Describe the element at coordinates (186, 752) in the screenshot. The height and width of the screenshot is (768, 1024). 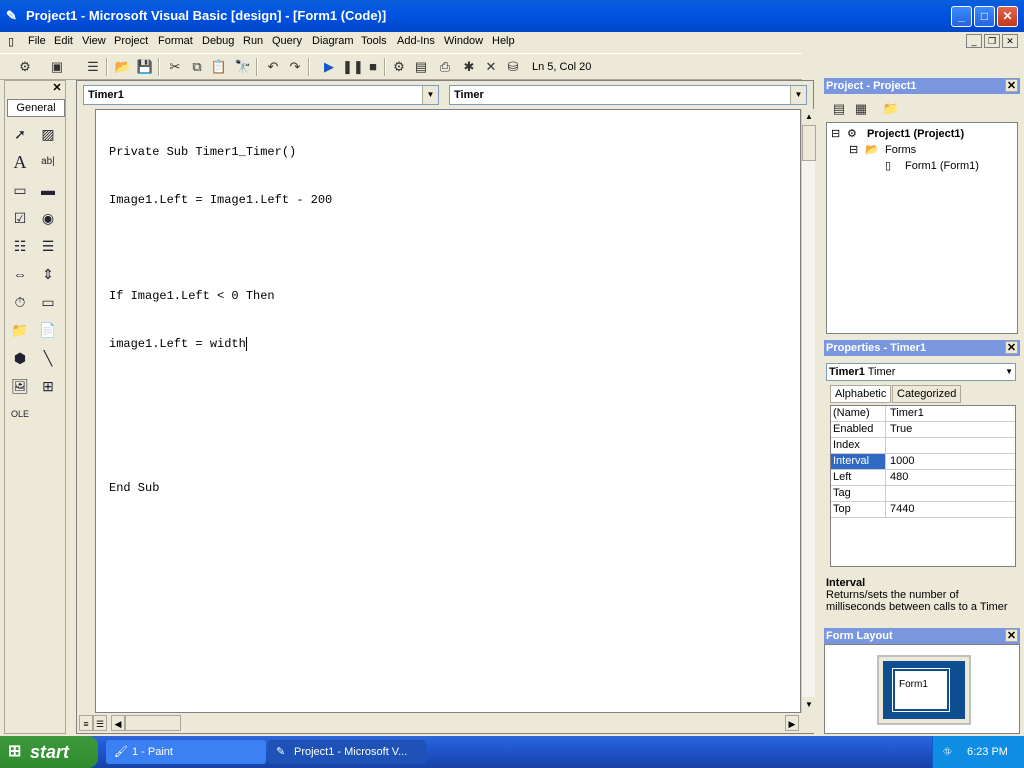
I see `task-paint: 🖌 1 - Paint` at that location.